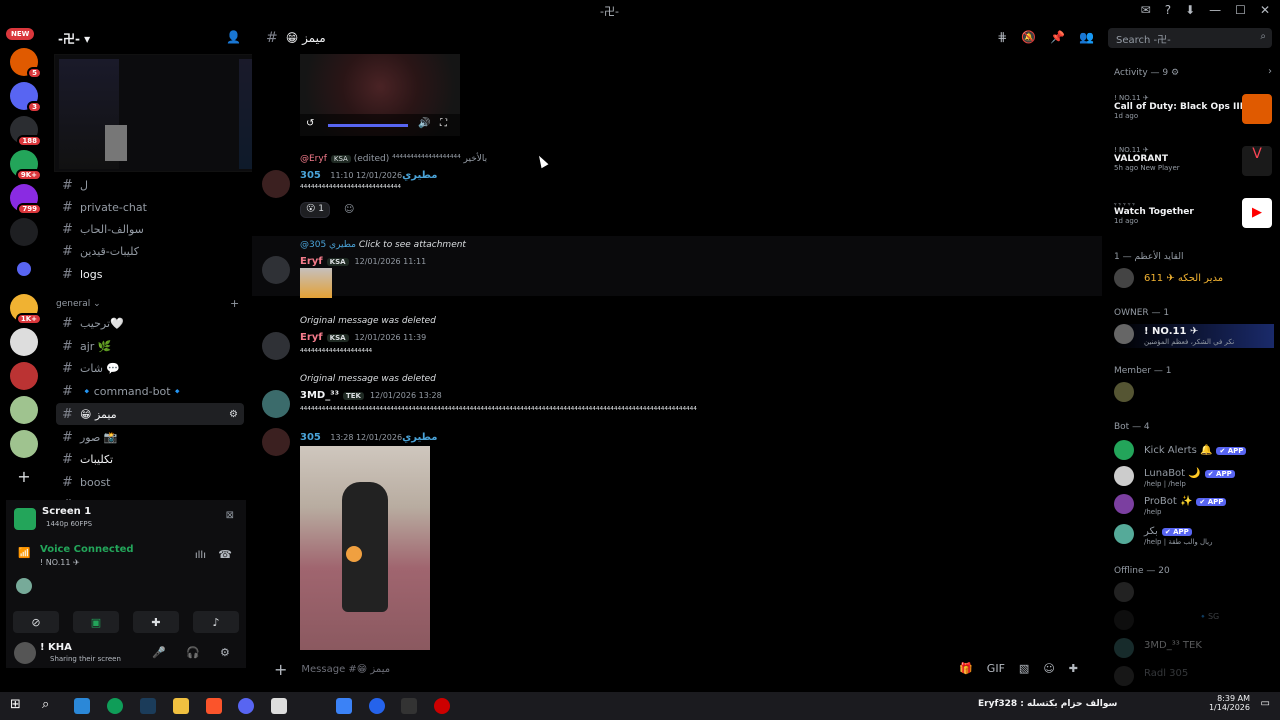  I want to click on discord-icon, so click(246, 706).